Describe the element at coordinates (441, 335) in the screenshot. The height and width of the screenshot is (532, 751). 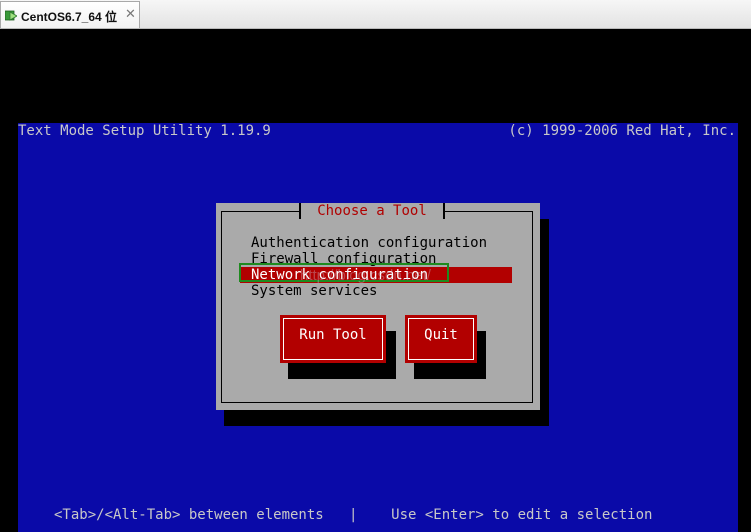
I see `quit-label: Quit` at that location.